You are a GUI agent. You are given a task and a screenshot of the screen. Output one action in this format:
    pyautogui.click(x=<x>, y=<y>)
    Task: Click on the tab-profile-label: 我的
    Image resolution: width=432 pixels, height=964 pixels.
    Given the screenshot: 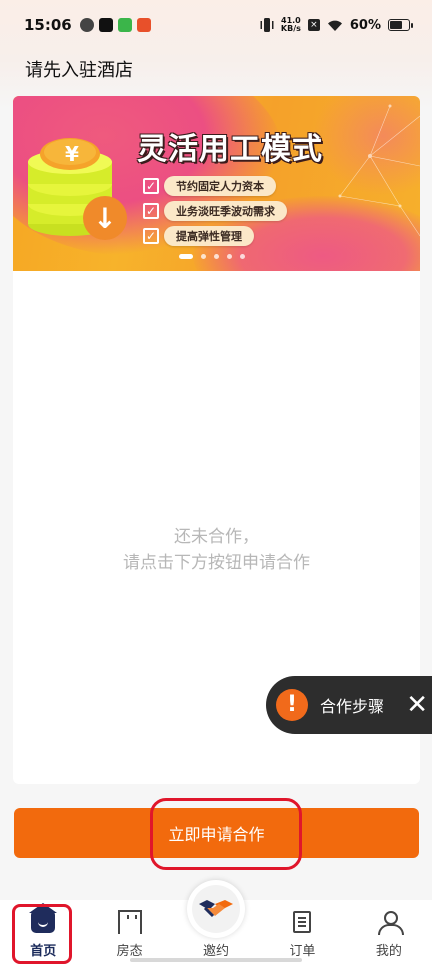 What is the action you would take?
    pyautogui.click(x=388, y=951)
    